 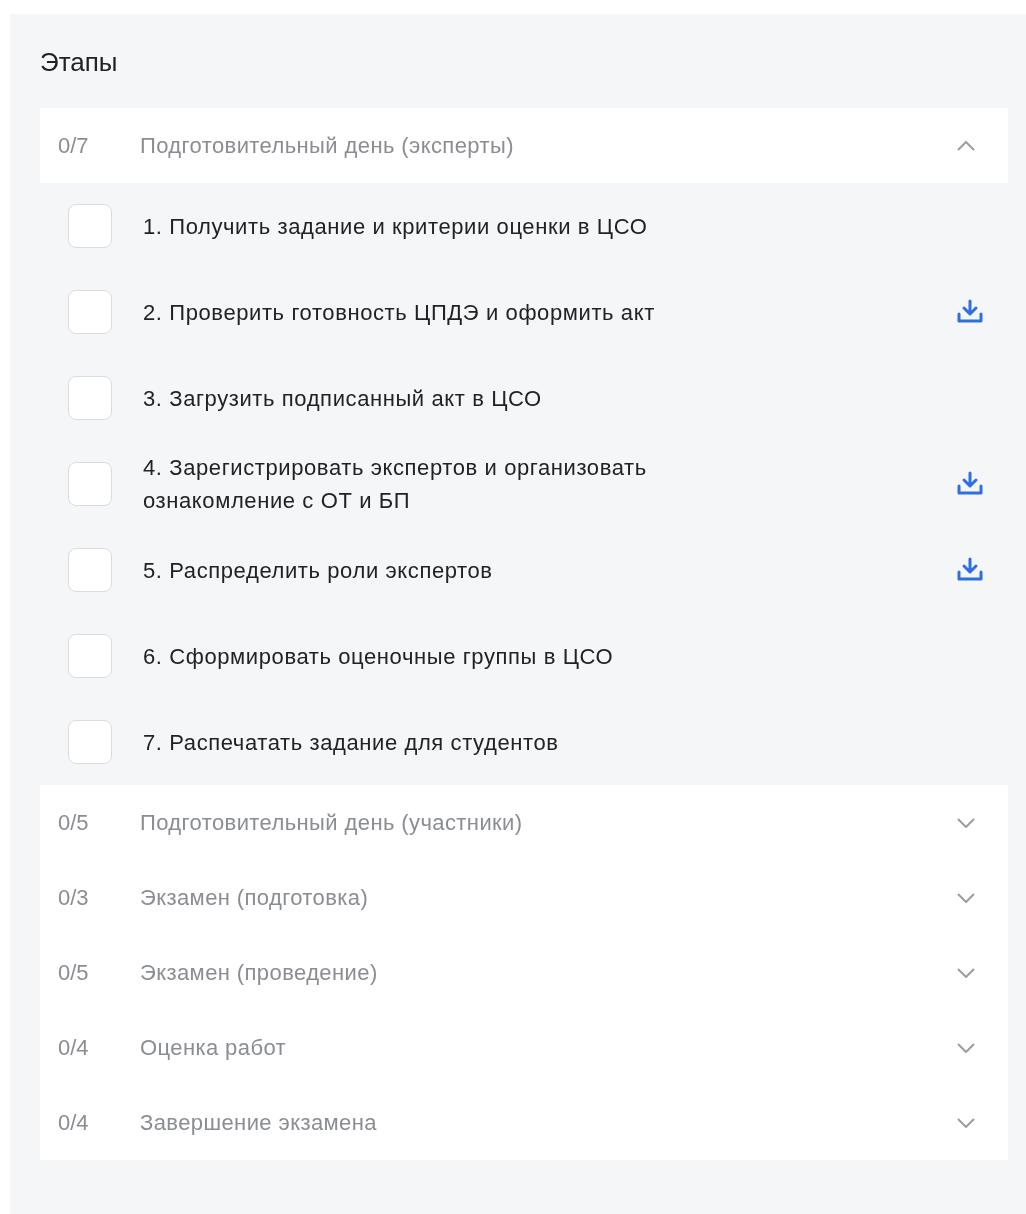 I want to click on stage-header: 0/5 Экзамен (проведение), so click(x=524, y=972).